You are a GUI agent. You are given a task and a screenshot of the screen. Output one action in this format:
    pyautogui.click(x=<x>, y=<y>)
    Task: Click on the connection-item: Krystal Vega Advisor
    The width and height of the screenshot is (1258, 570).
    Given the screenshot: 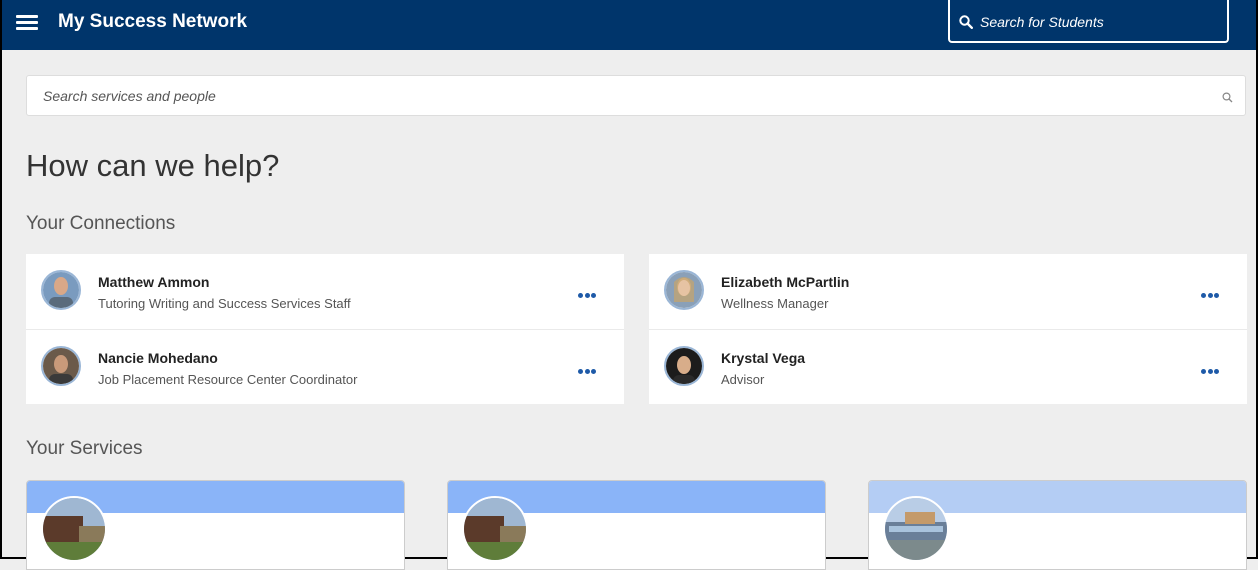 What is the action you would take?
    pyautogui.click(x=948, y=366)
    